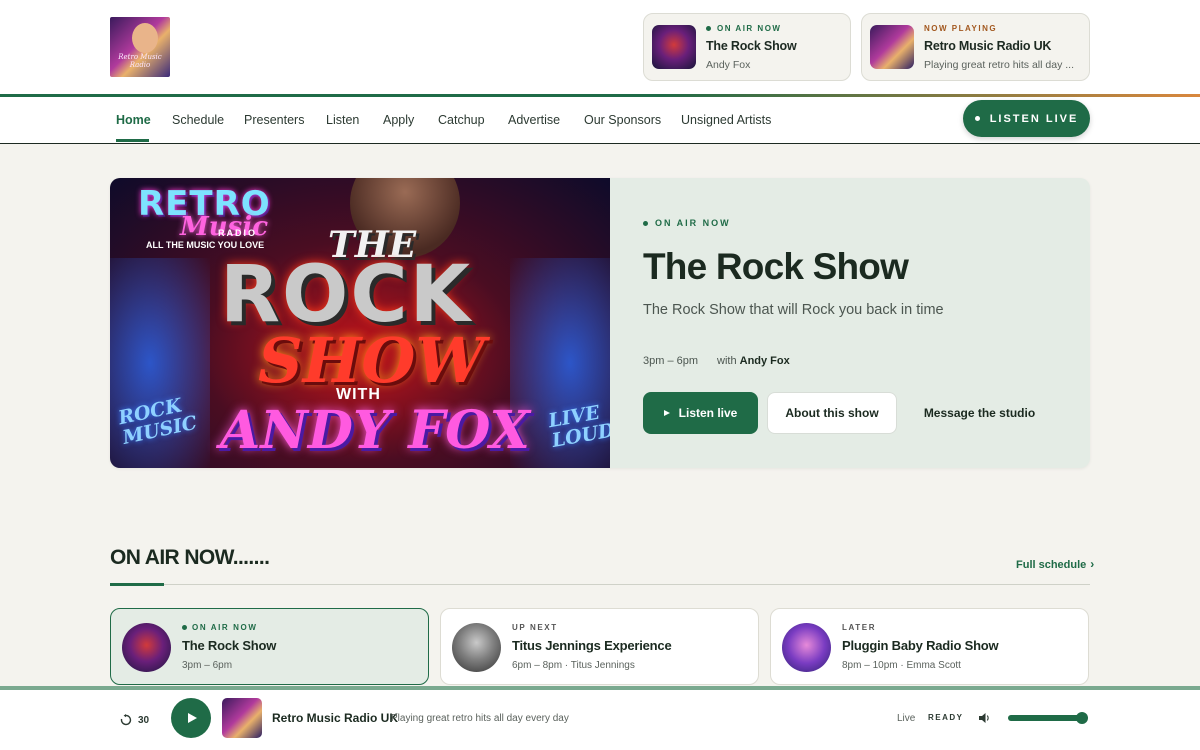 This screenshot has height=750, width=1200. Describe the element at coordinates (461, 120) in the screenshot. I see `nav-item-catchup: Catchup` at that location.